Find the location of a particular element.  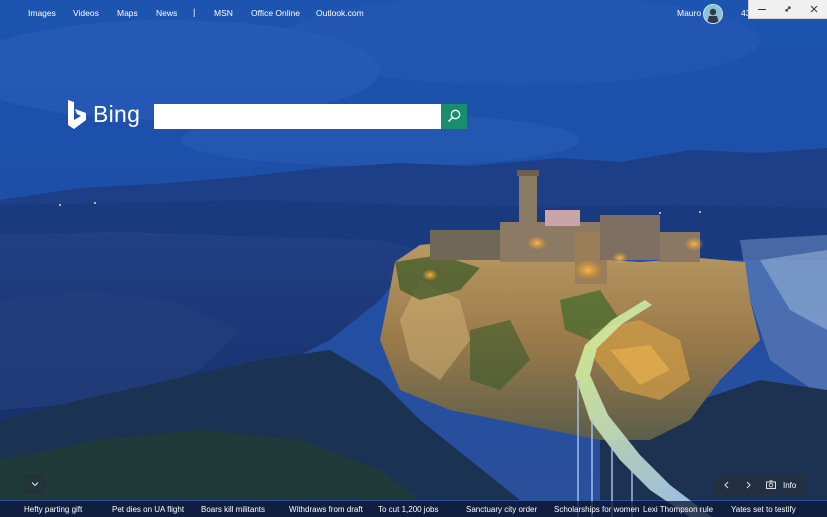

nav-link-maps: Maps is located at coordinates (127, 13).